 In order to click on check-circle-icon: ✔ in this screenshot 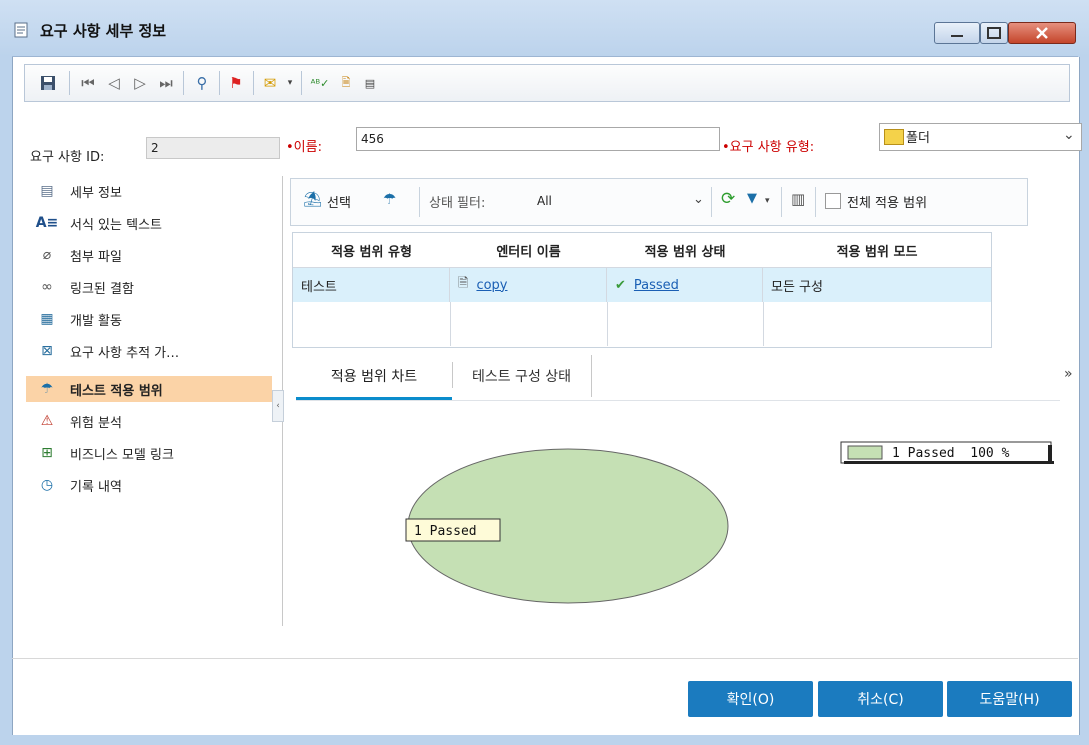, I will do `click(620, 285)`.